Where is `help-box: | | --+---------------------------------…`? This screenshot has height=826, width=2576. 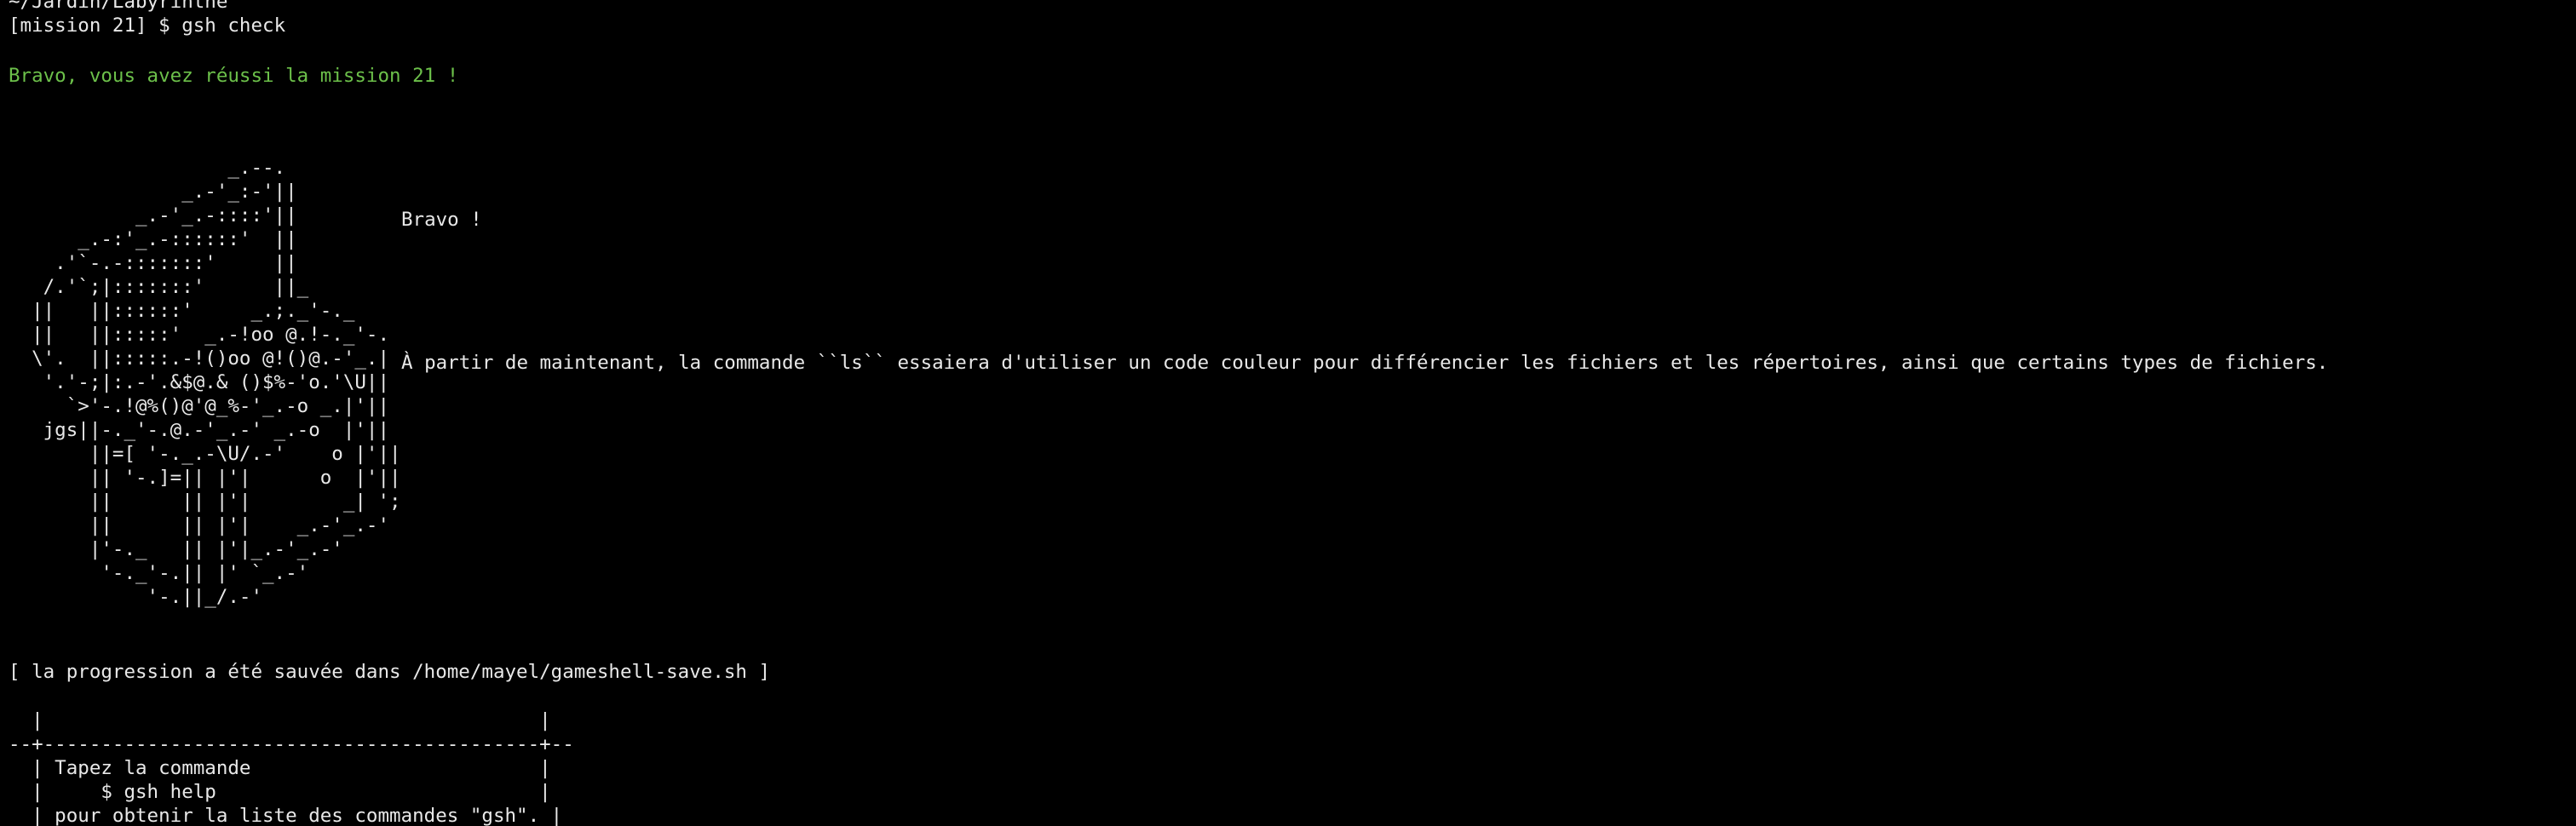 help-box: | | --+---------------------------------… is located at coordinates (291, 767).